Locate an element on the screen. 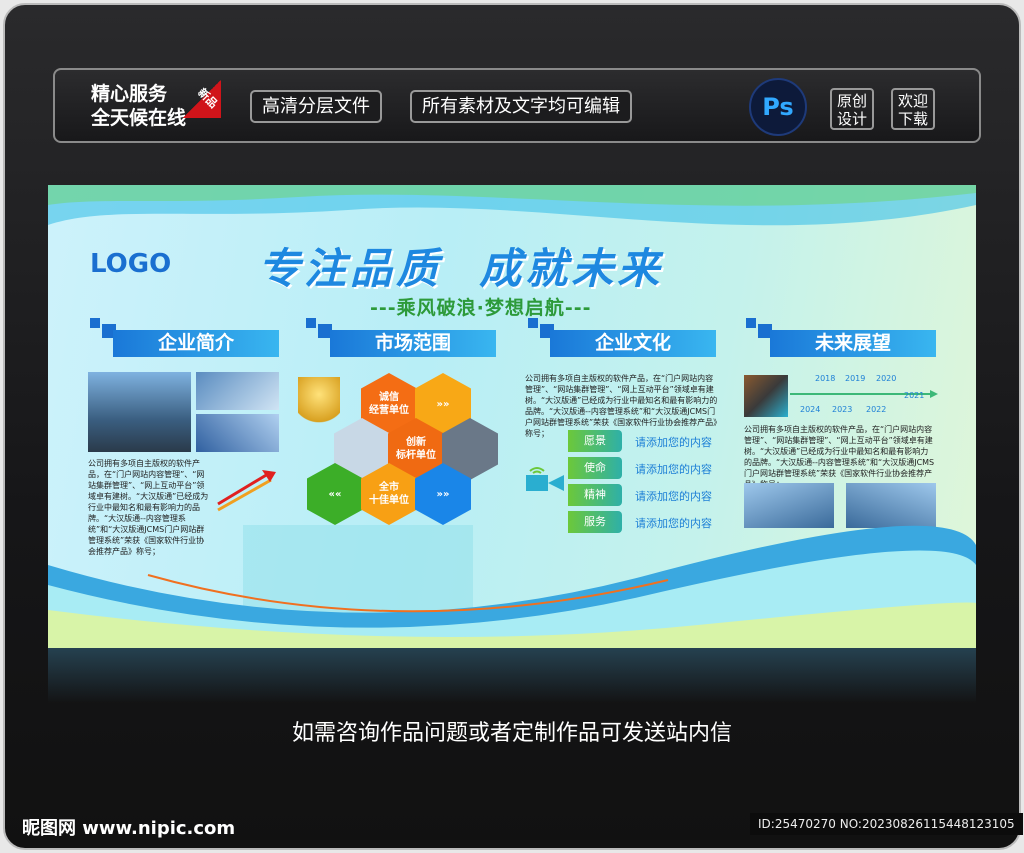 This screenshot has width=1024, height=853. city-photo is located at coordinates (139, 412).